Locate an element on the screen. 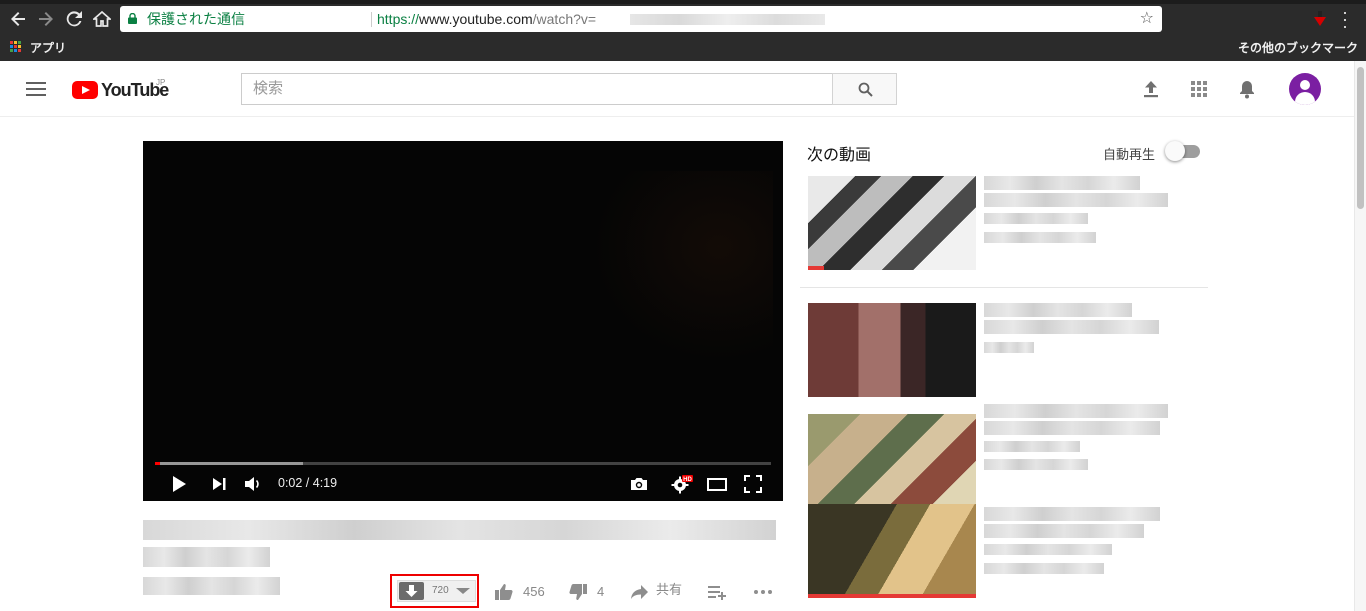 The width and height of the screenshot is (1366, 611). home-icon is located at coordinates (102, 19).